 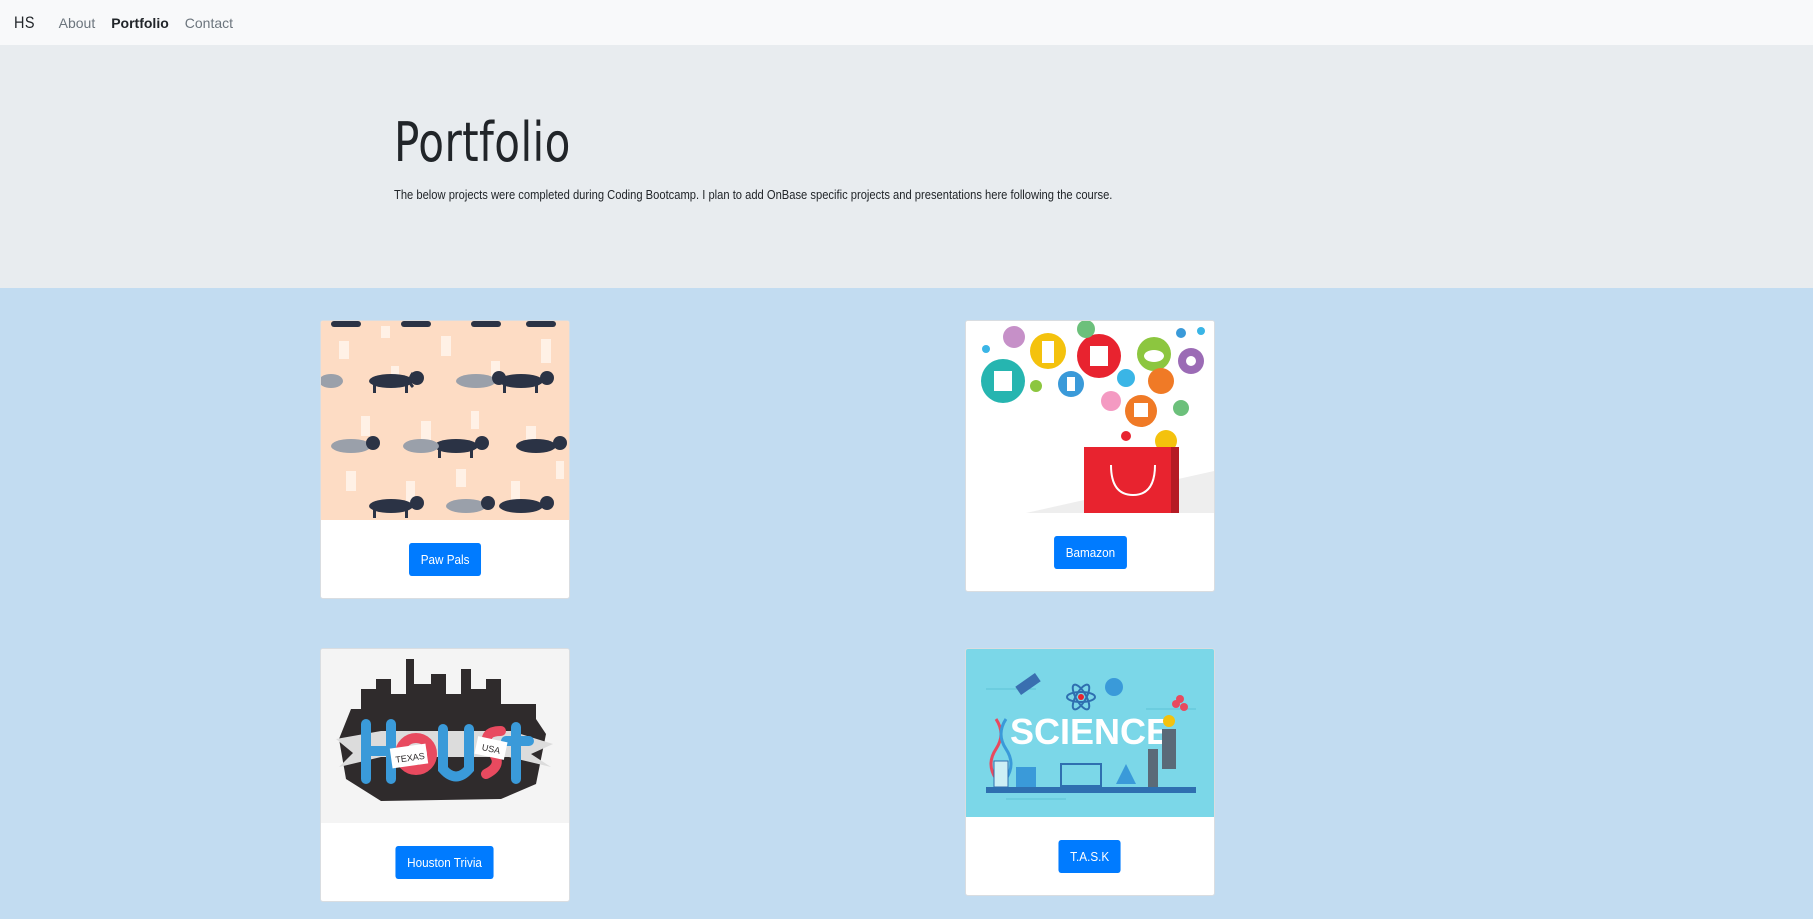 What do you see at coordinates (140, 23) in the screenshot?
I see `nav-link-portfolio: Portfolio` at bounding box center [140, 23].